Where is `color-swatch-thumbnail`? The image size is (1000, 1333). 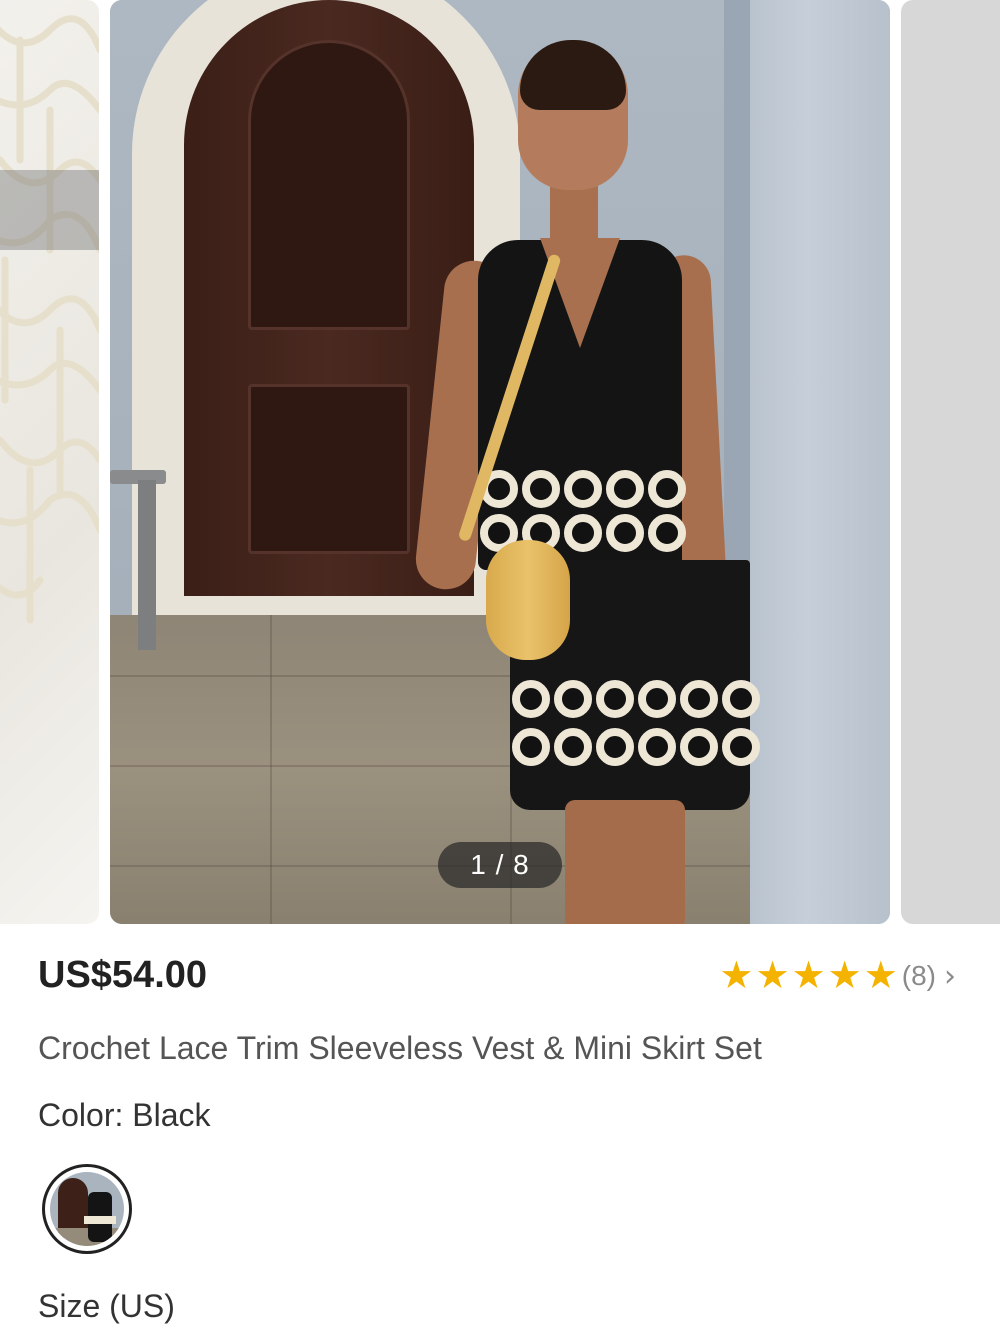
color-swatch-thumbnail is located at coordinates (87, 1209).